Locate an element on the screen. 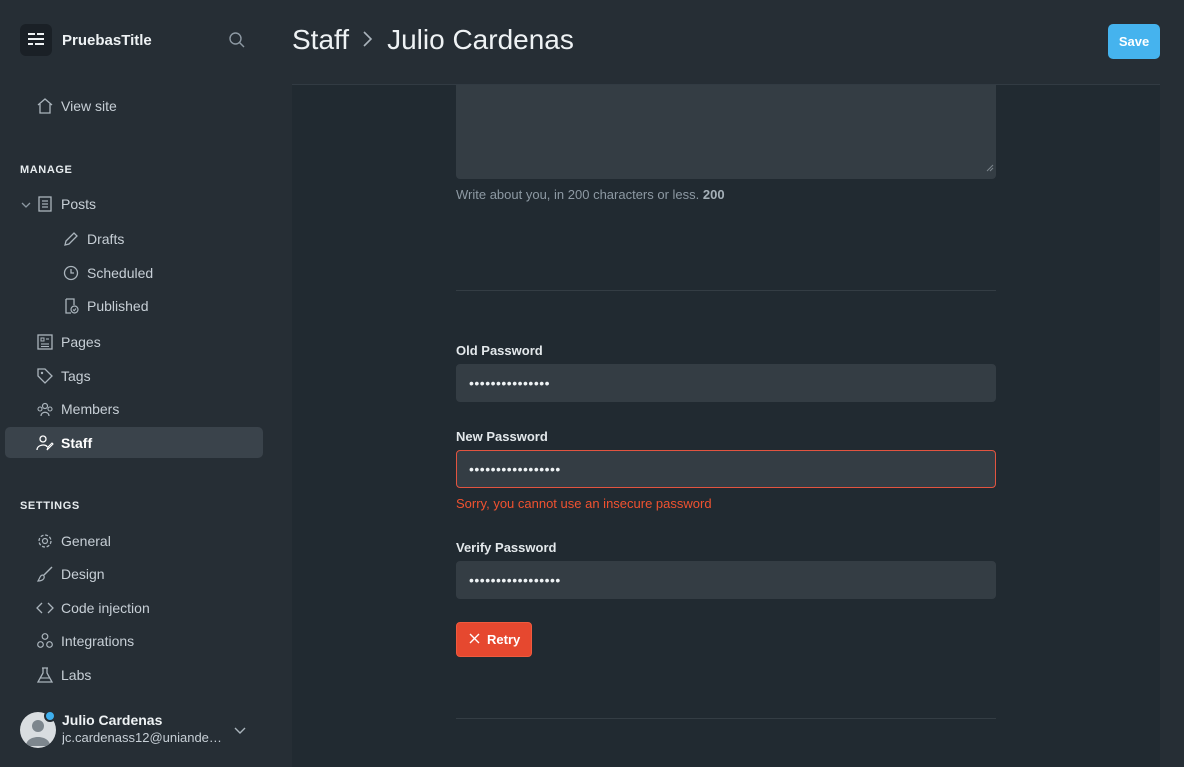 Image resolution: width=1184 pixels, height=767 pixels. manage-section-label: MANAGE is located at coordinates (46, 170).